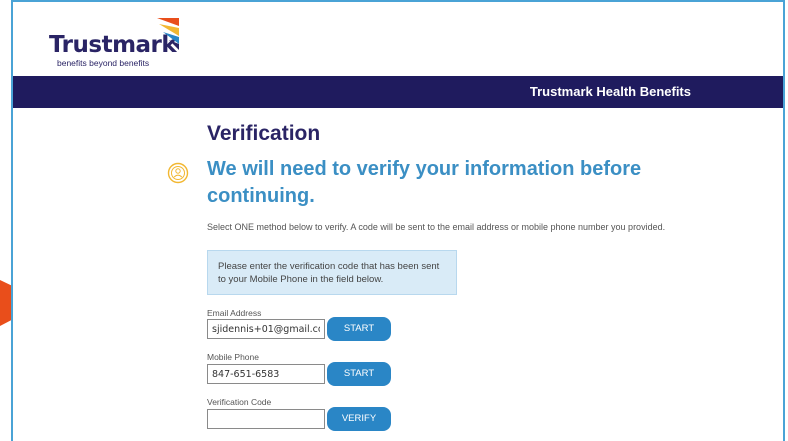 Image resolution: width=788 pixels, height=441 pixels. What do you see at coordinates (264, 133) in the screenshot?
I see `page-title: Verification` at bounding box center [264, 133].